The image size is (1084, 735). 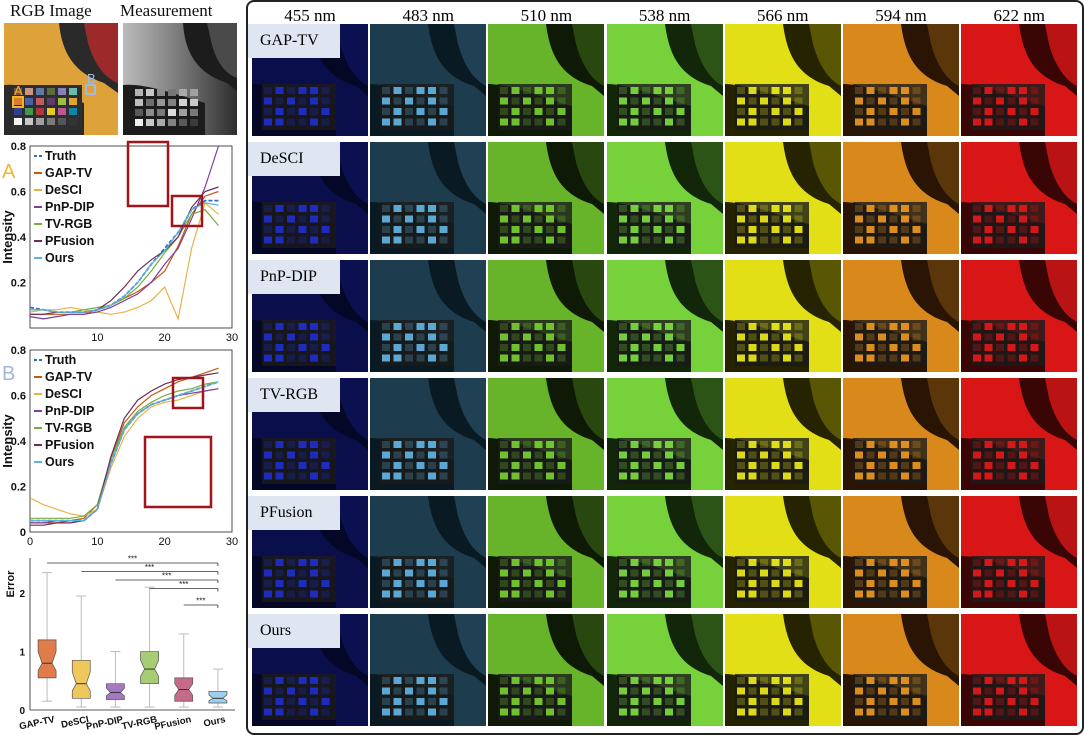 I want to click on legend-entry: PFusion, so click(x=69, y=241).